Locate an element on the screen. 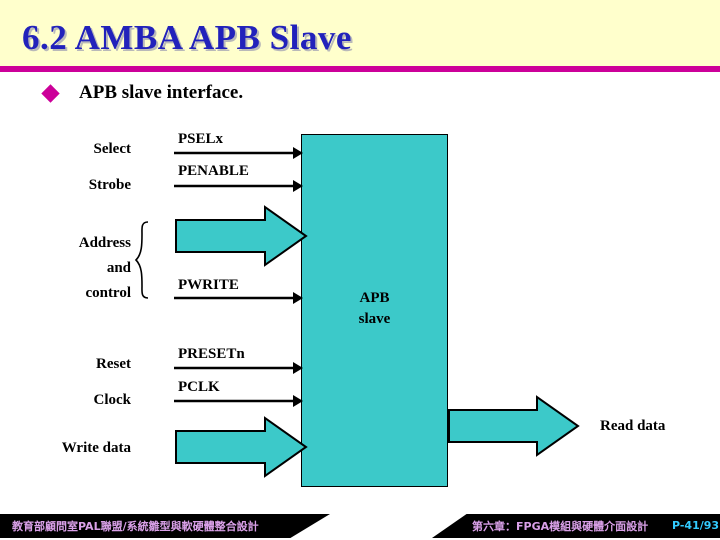  pwrite-signal-label: PWRITE is located at coordinates (208, 285).